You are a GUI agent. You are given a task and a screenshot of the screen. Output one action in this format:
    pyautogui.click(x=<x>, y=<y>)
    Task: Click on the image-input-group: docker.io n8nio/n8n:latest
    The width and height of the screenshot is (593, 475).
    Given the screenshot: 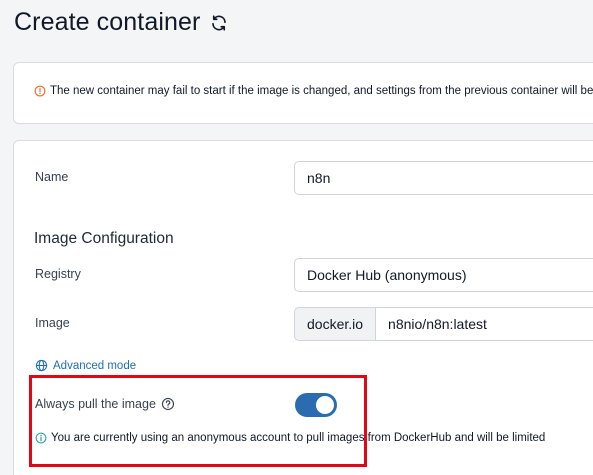 What is the action you would take?
    pyautogui.click(x=443, y=324)
    